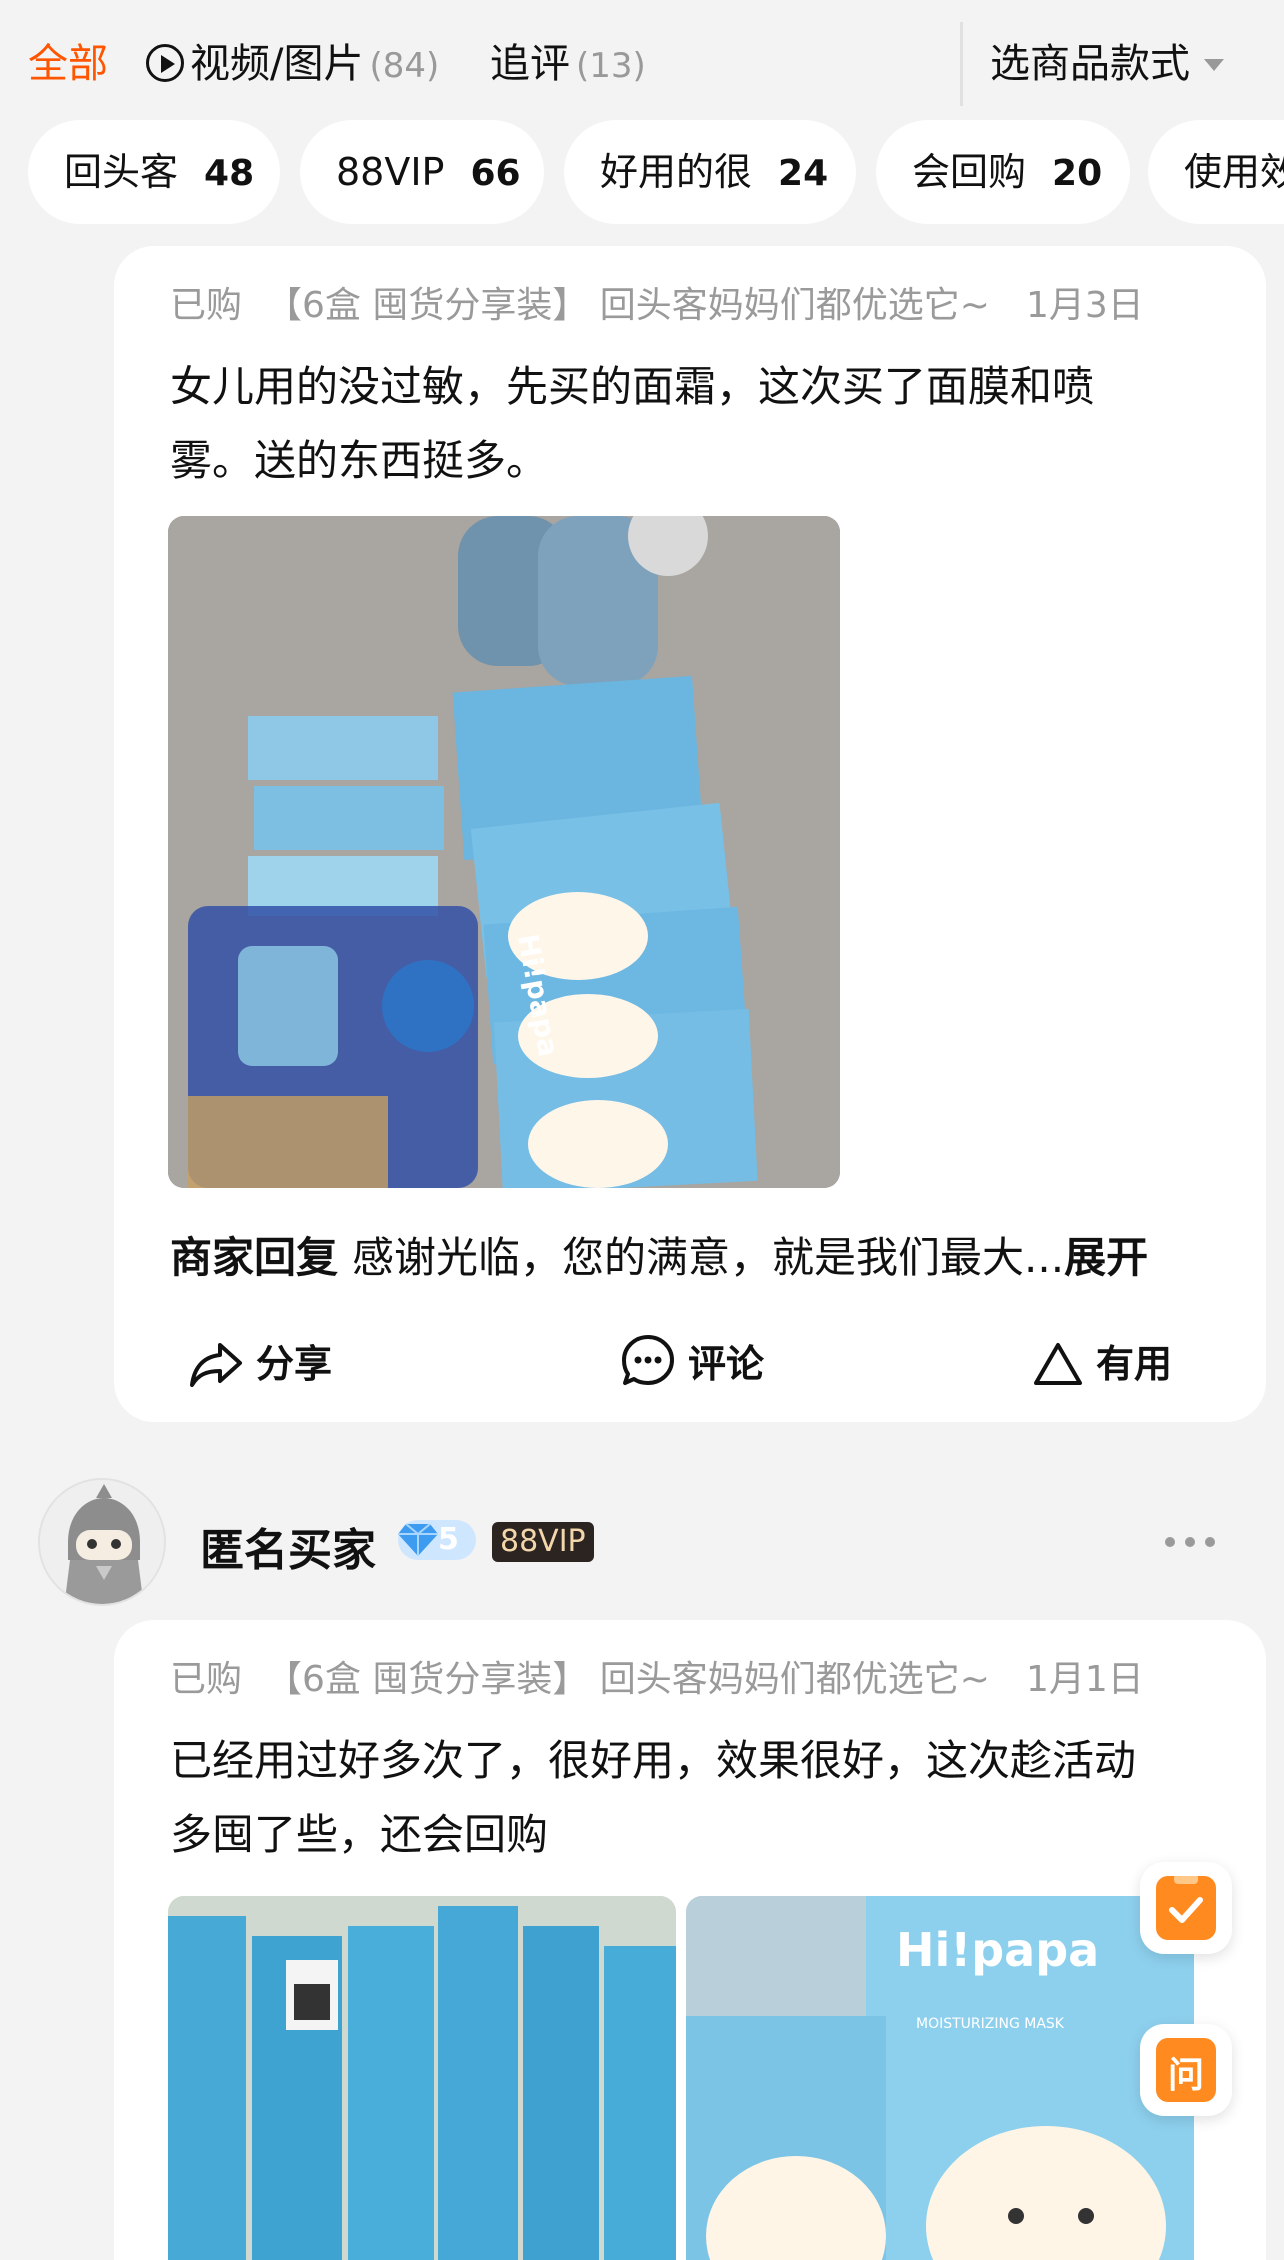  I want to click on comment-button: 评论, so click(692, 1364).